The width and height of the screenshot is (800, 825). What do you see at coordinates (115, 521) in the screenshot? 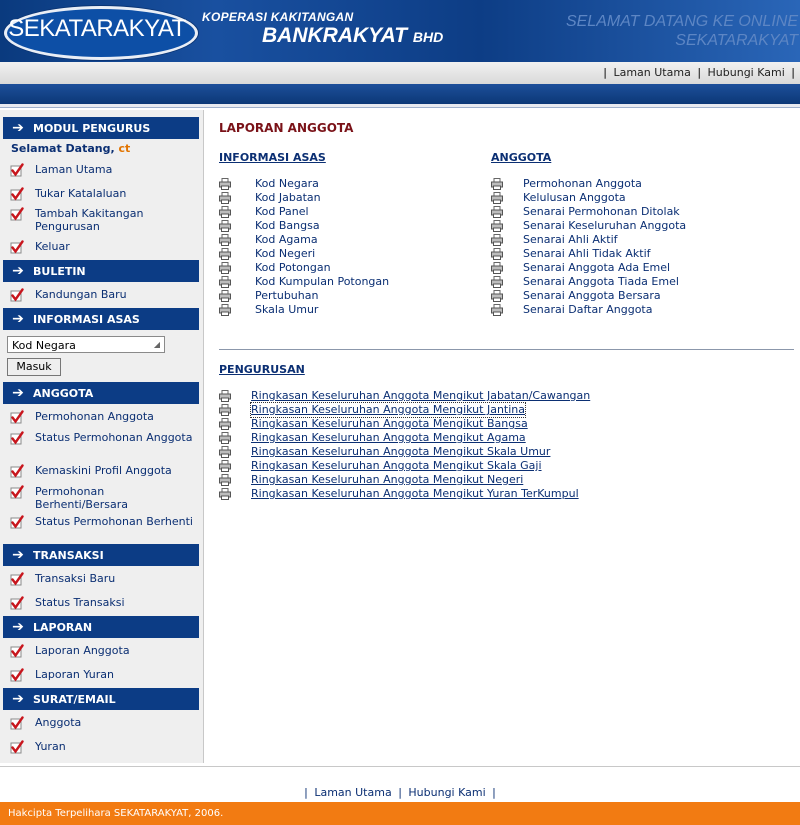
I see `sidebar-menu-link: Status Permohonan Berhenti` at bounding box center [115, 521].